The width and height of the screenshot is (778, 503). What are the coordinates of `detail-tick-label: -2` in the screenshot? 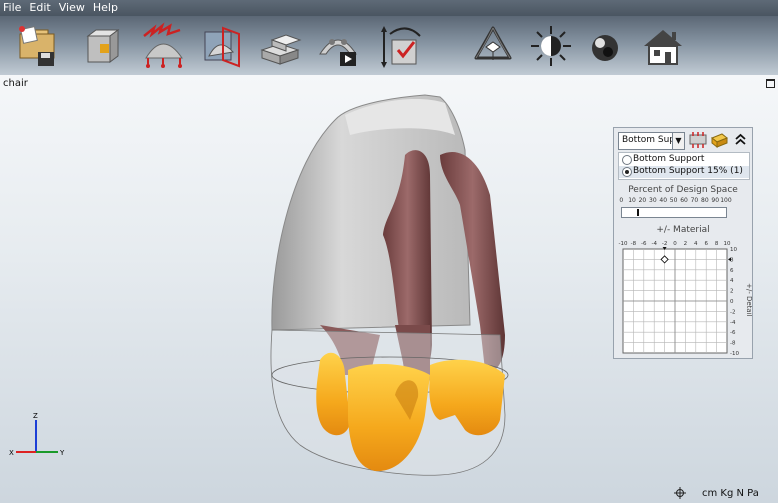 It's located at (732, 312).